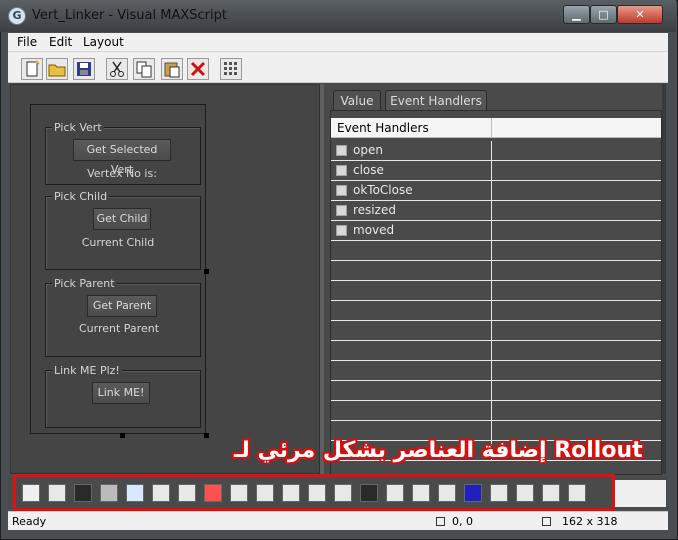  I want to click on table-row: resized, so click(496, 211).